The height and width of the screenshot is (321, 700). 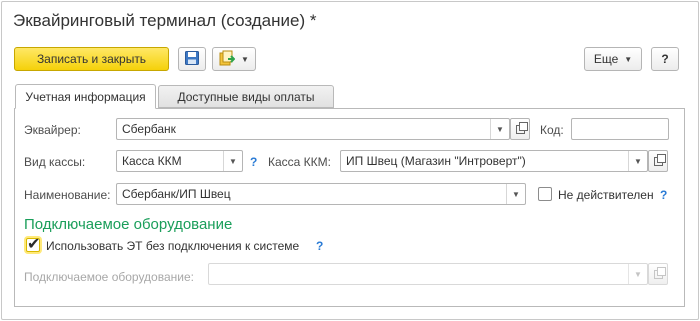 I want to click on equipment-label: Подключаемое оборудование:, so click(x=109, y=277).